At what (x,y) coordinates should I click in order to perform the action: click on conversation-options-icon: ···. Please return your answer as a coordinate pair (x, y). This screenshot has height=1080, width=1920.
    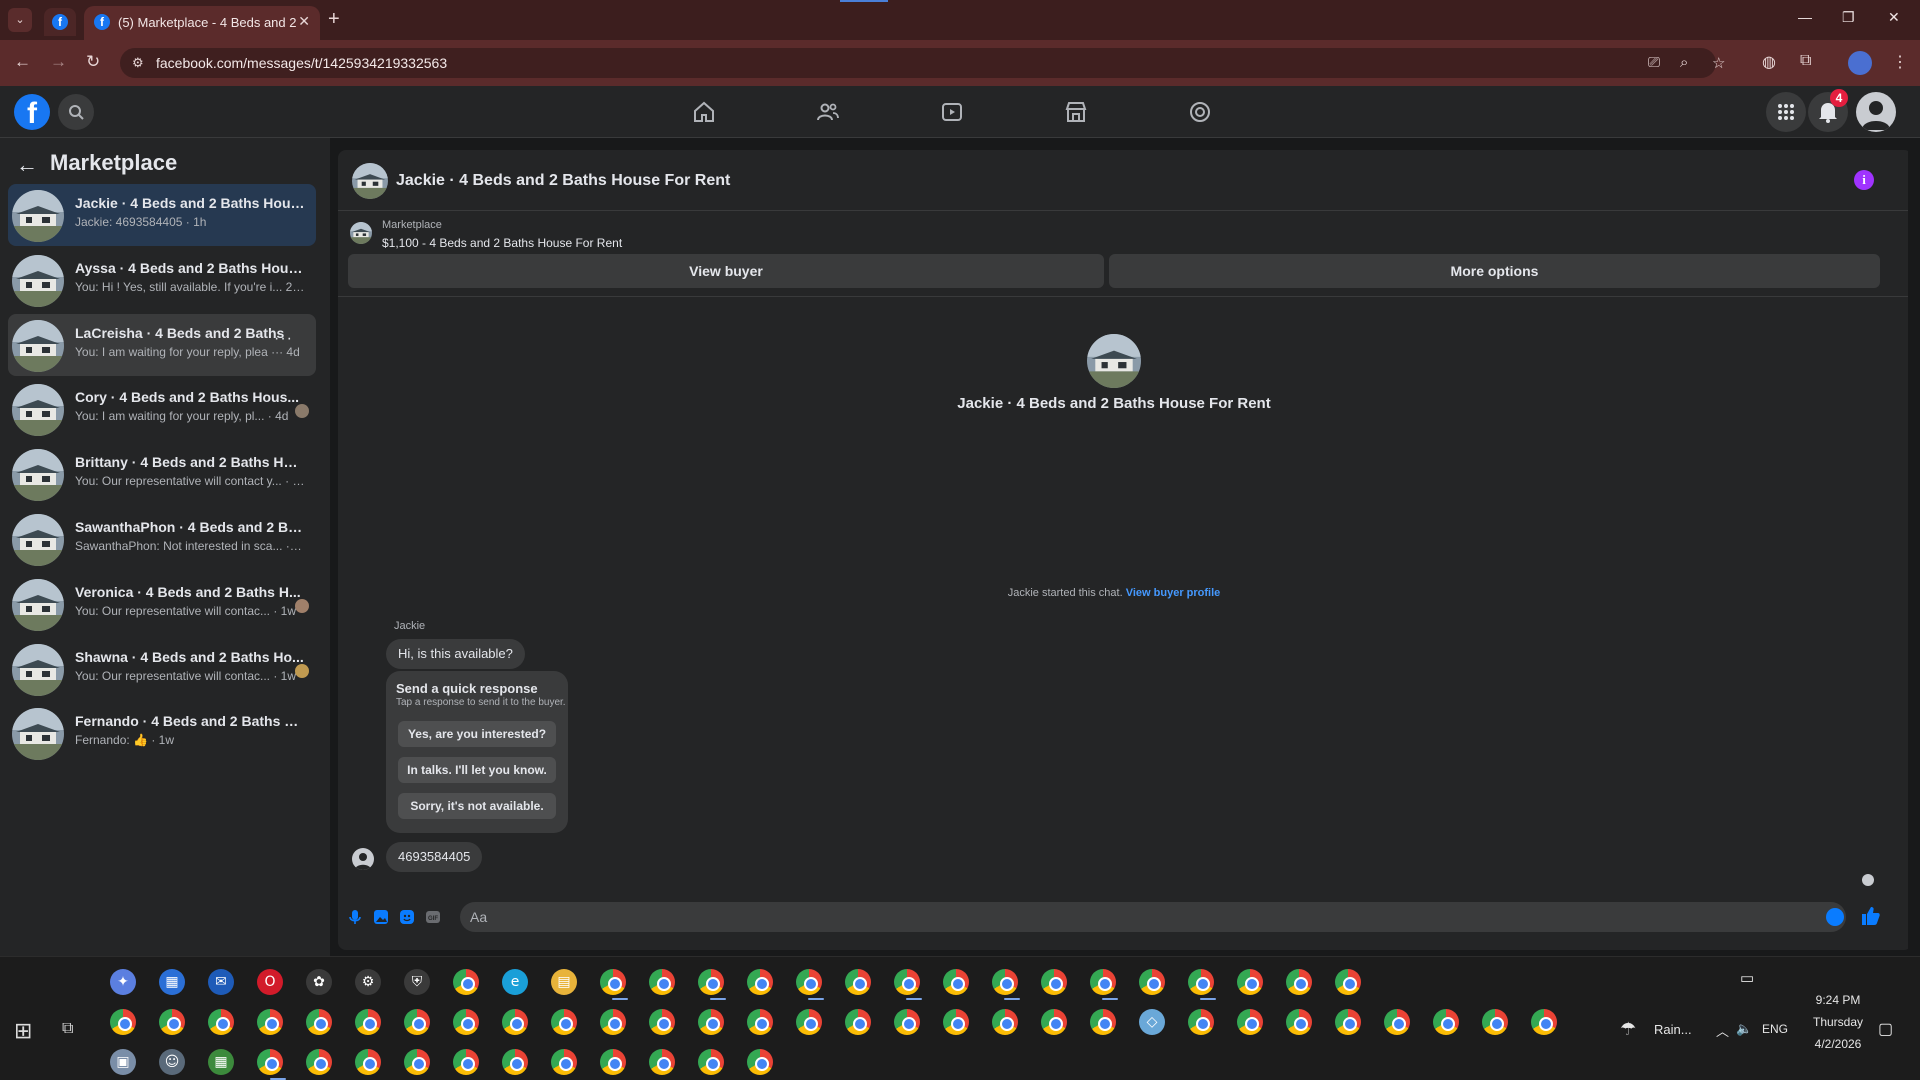
    Looking at the image, I should click on (283, 339).